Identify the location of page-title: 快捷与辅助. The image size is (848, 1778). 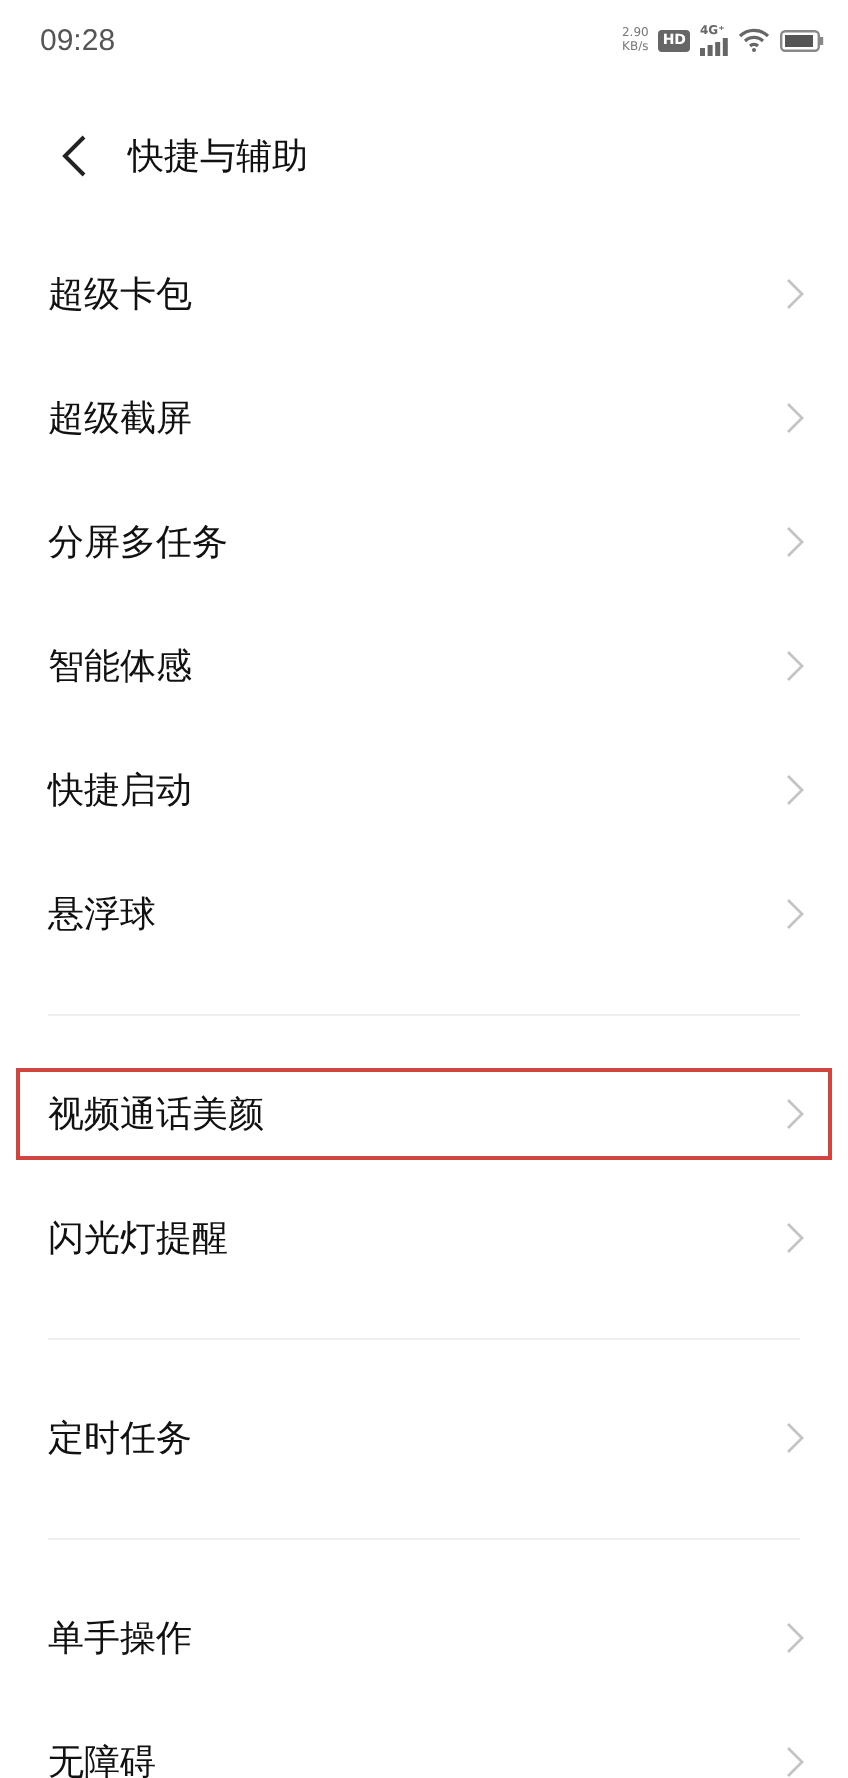
(218, 157).